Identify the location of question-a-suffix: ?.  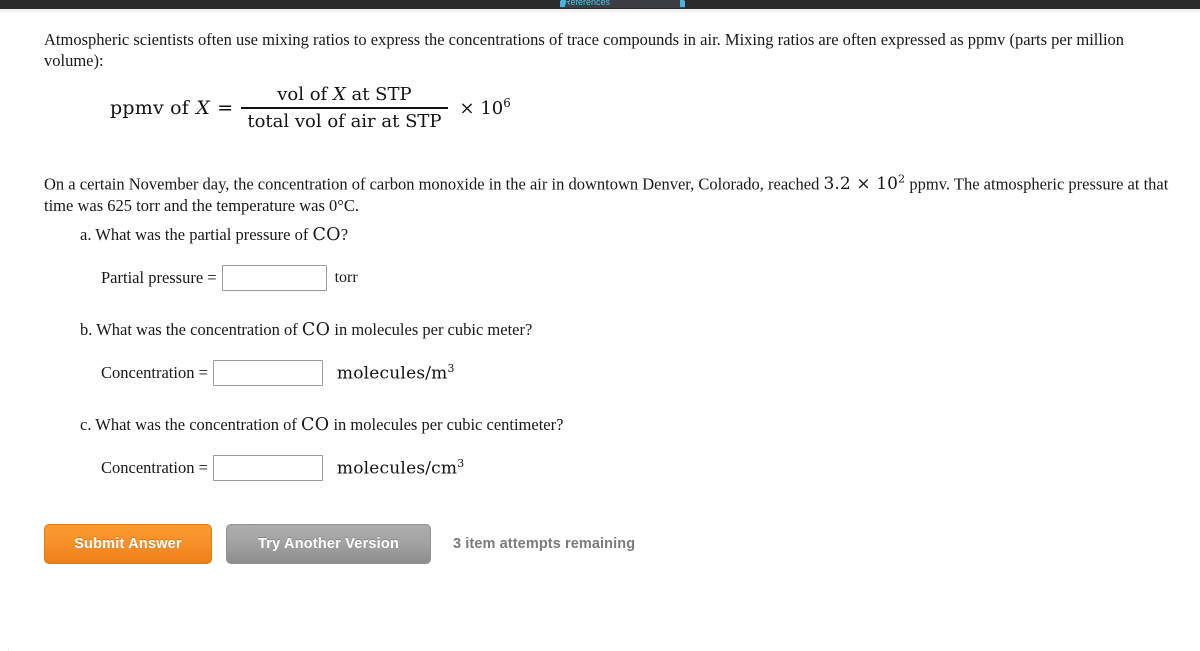
(344, 234).